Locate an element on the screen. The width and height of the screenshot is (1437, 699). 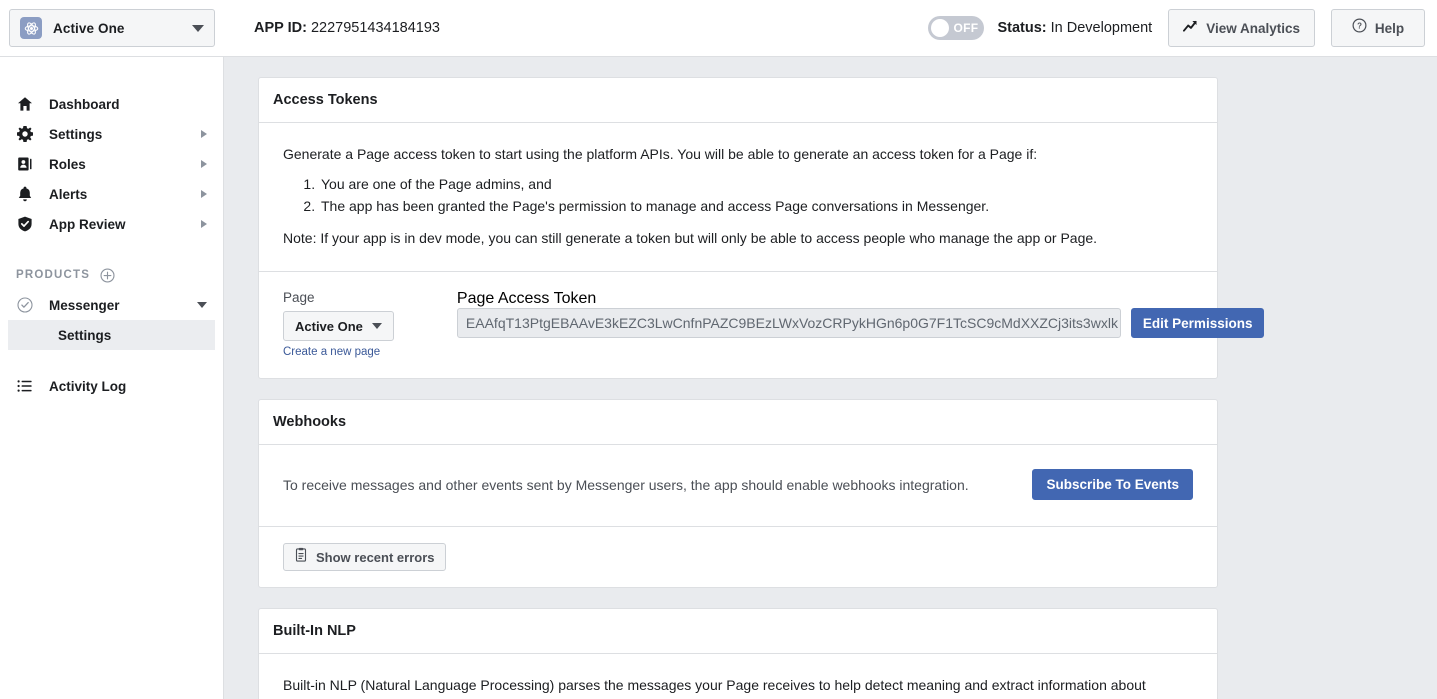
status-value: In Development is located at coordinates (1101, 28).